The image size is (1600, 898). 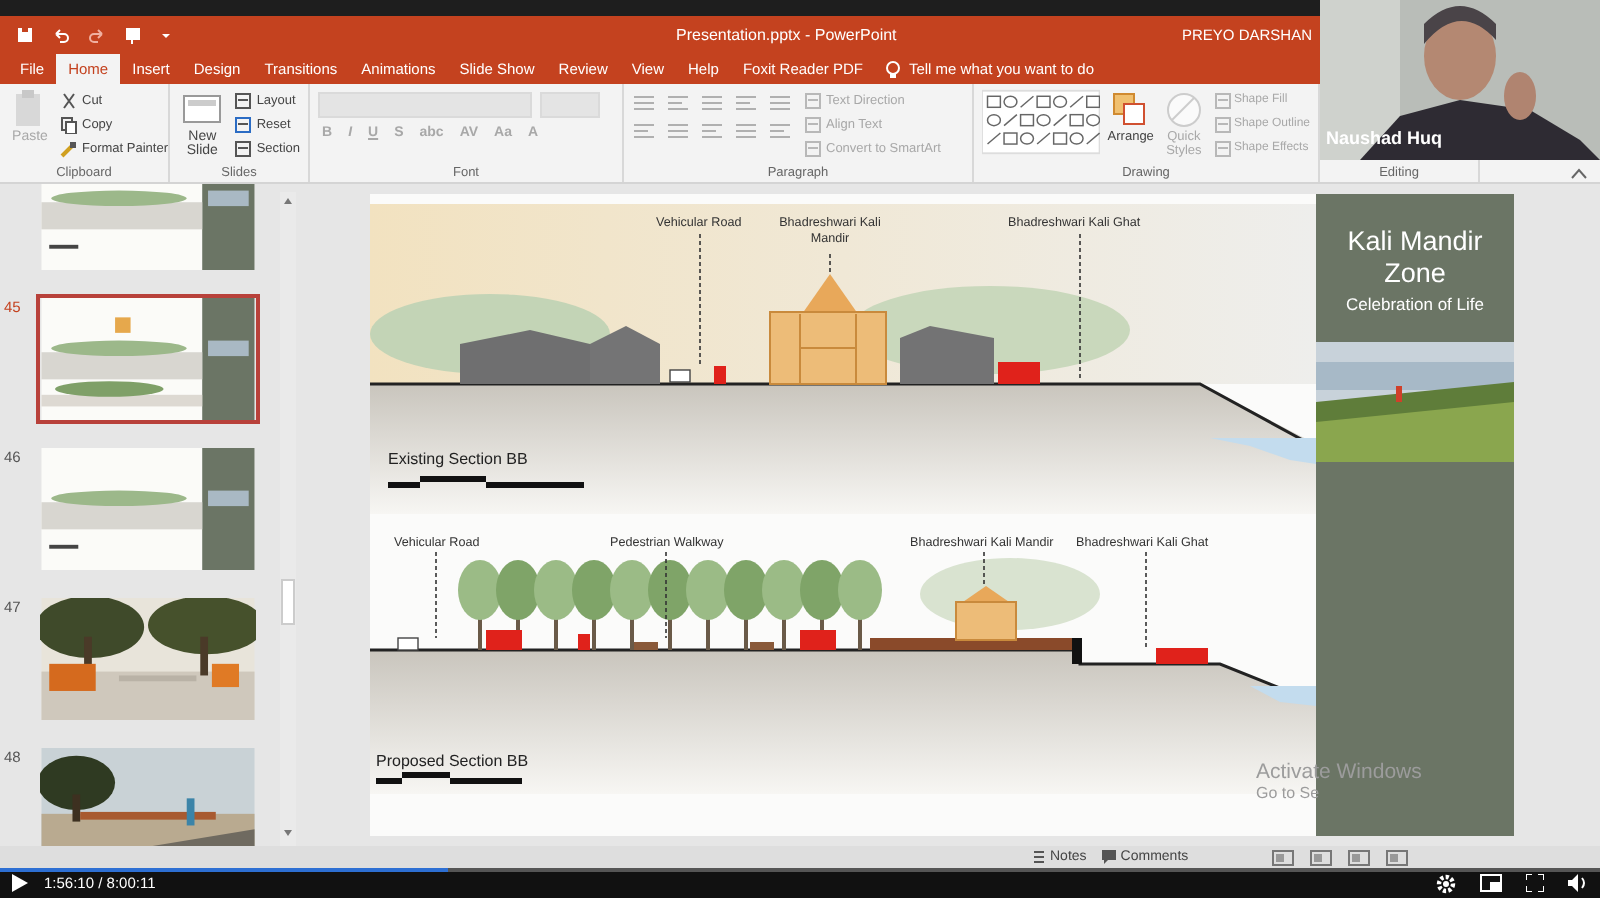 What do you see at coordinates (25, 35) in the screenshot?
I see `save-icon` at bounding box center [25, 35].